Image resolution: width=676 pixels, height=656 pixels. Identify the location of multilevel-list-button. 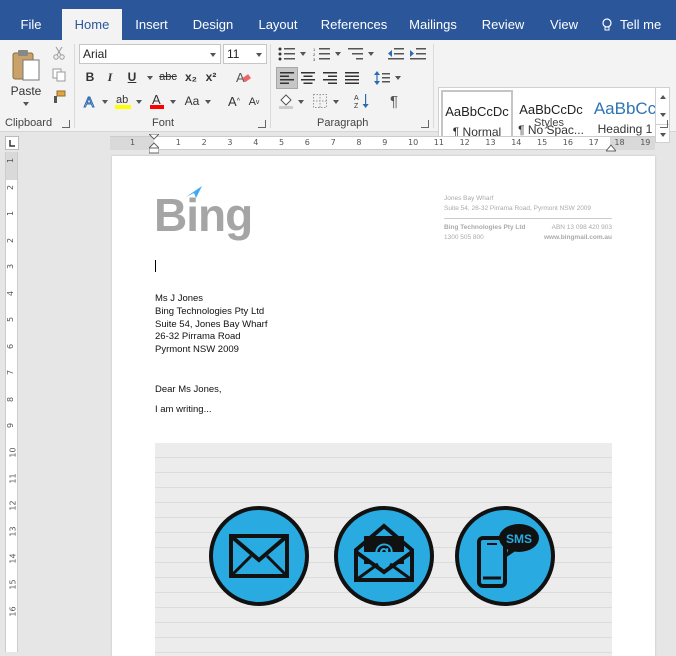
(356, 54).